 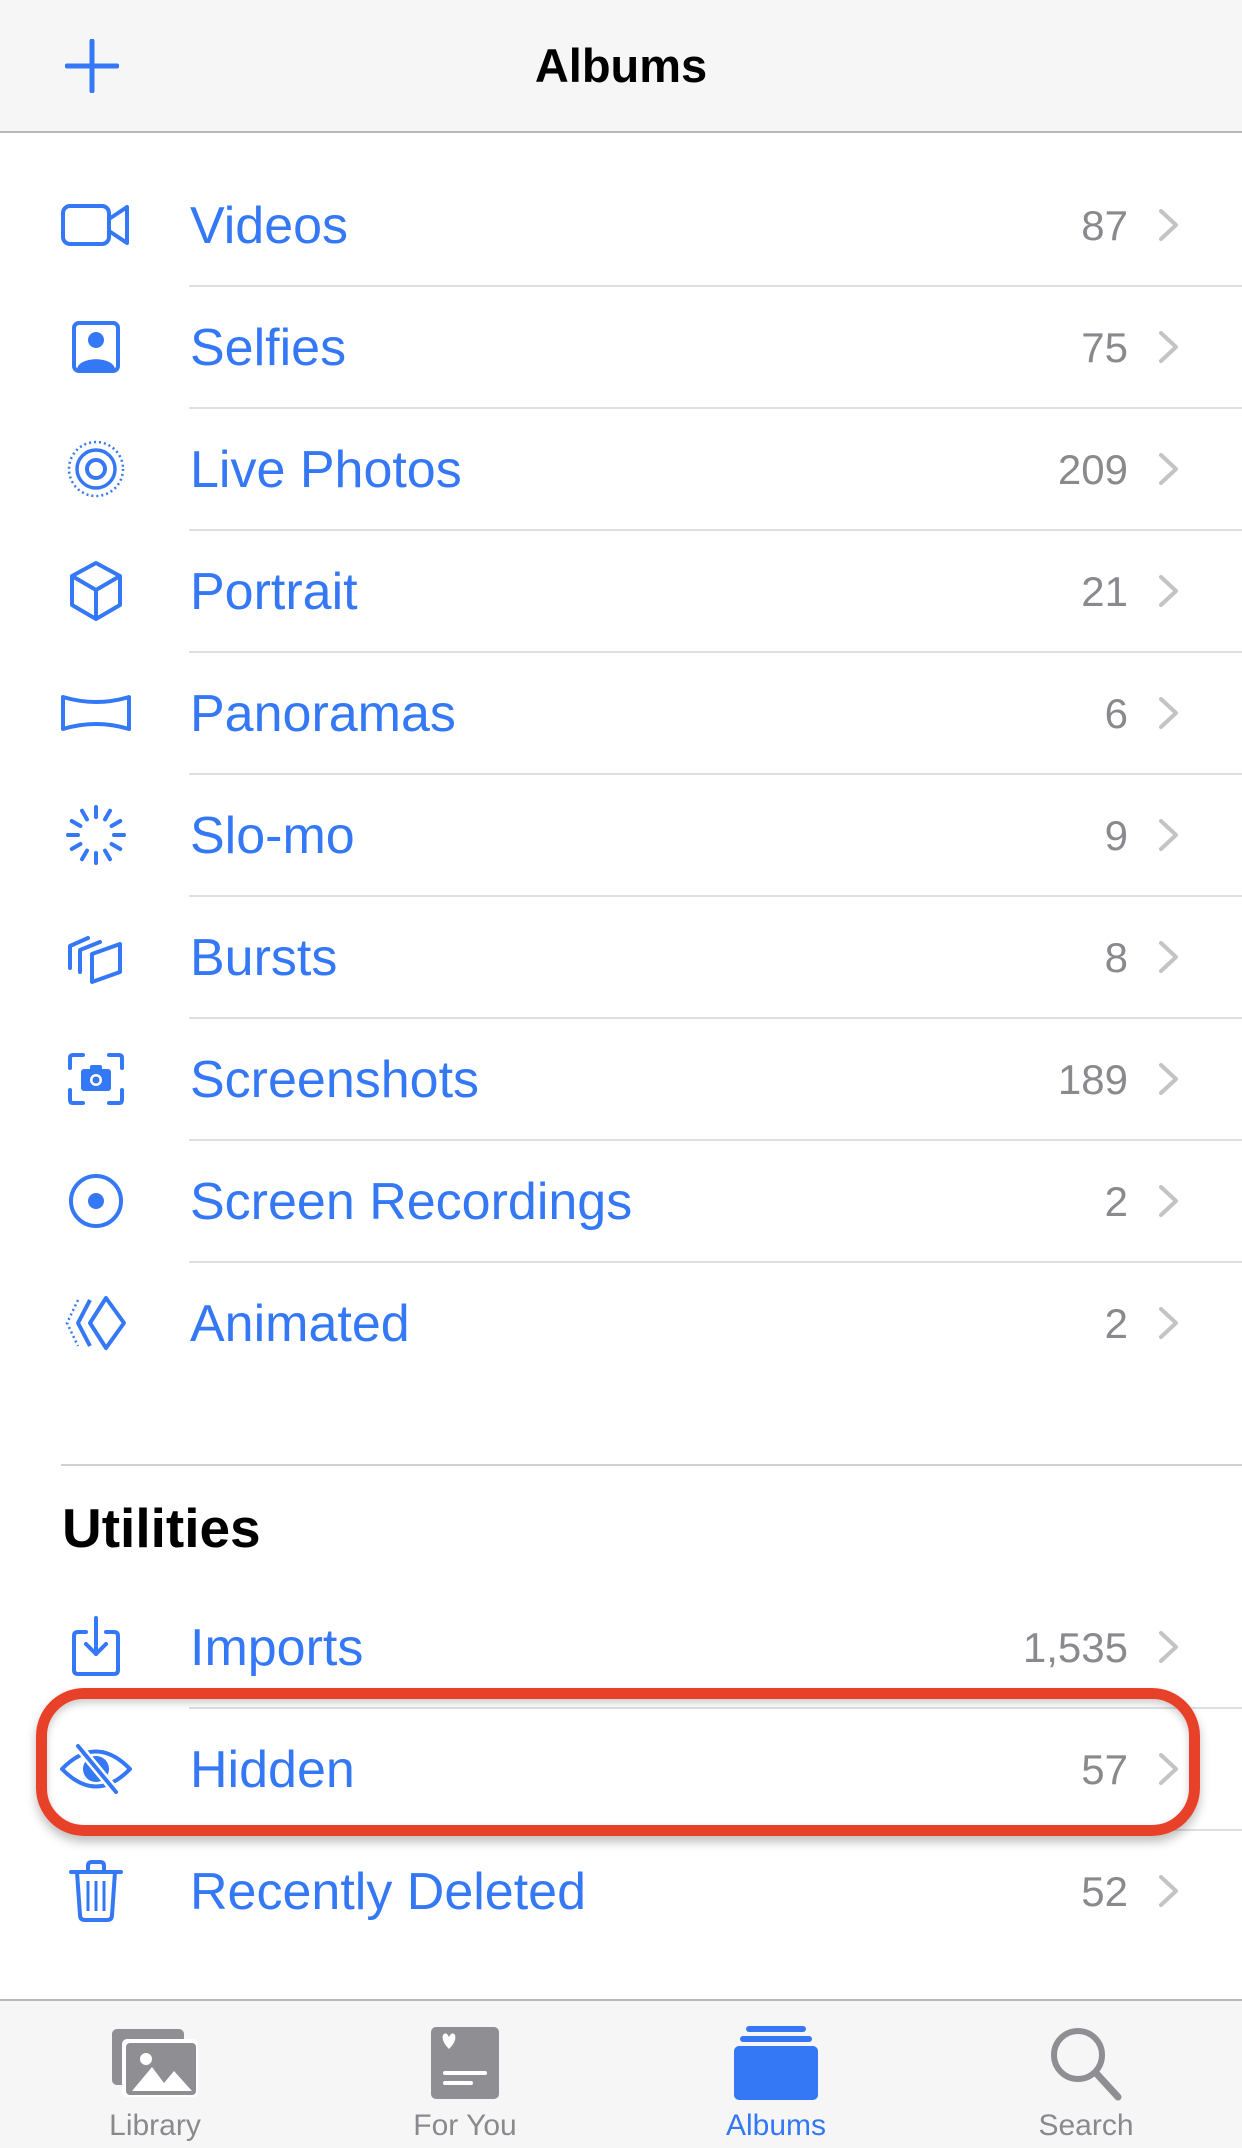 I want to click on album-label: Screen Recordings, so click(x=411, y=1202).